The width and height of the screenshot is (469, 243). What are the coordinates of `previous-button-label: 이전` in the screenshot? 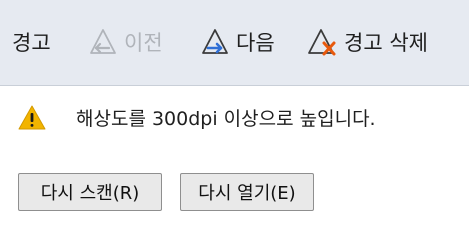 It's located at (143, 43).